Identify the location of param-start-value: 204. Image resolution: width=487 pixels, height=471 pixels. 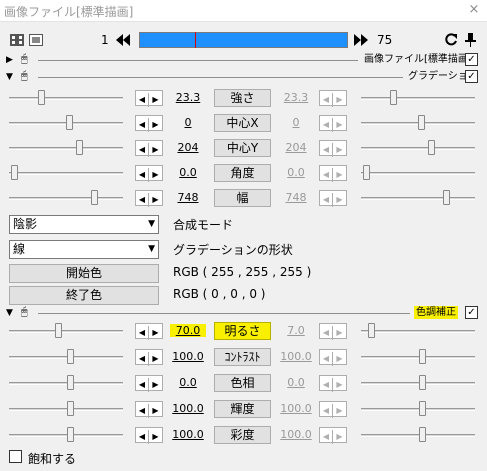
(188, 147).